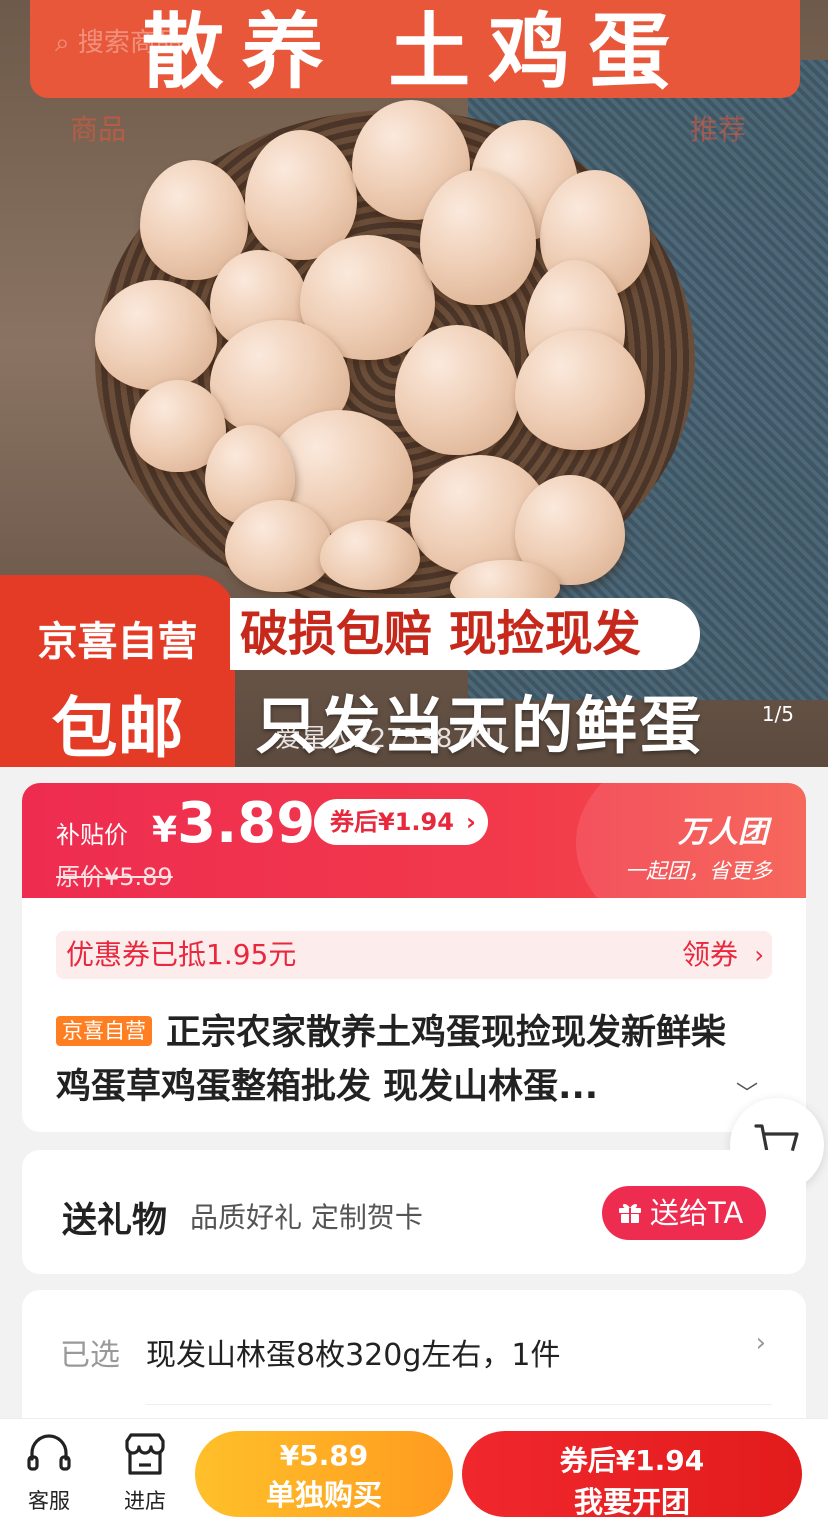 The width and height of the screenshot is (828, 1530). What do you see at coordinates (98, 129) in the screenshot?
I see `ghost-tab-product: 商品` at bounding box center [98, 129].